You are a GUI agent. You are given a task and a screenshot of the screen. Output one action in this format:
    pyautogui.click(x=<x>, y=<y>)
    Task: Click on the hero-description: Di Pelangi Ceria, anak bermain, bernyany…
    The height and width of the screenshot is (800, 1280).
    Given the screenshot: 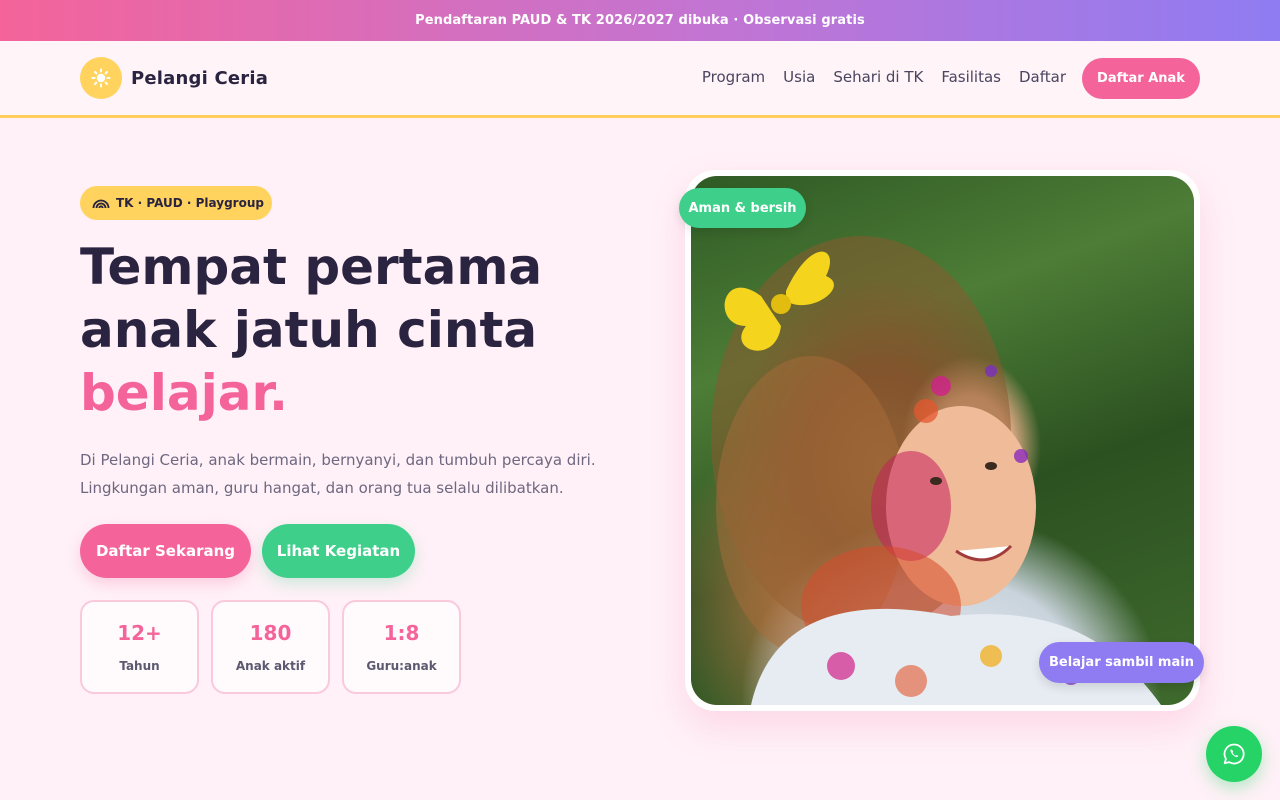 What is the action you would take?
    pyautogui.click(x=360, y=474)
    